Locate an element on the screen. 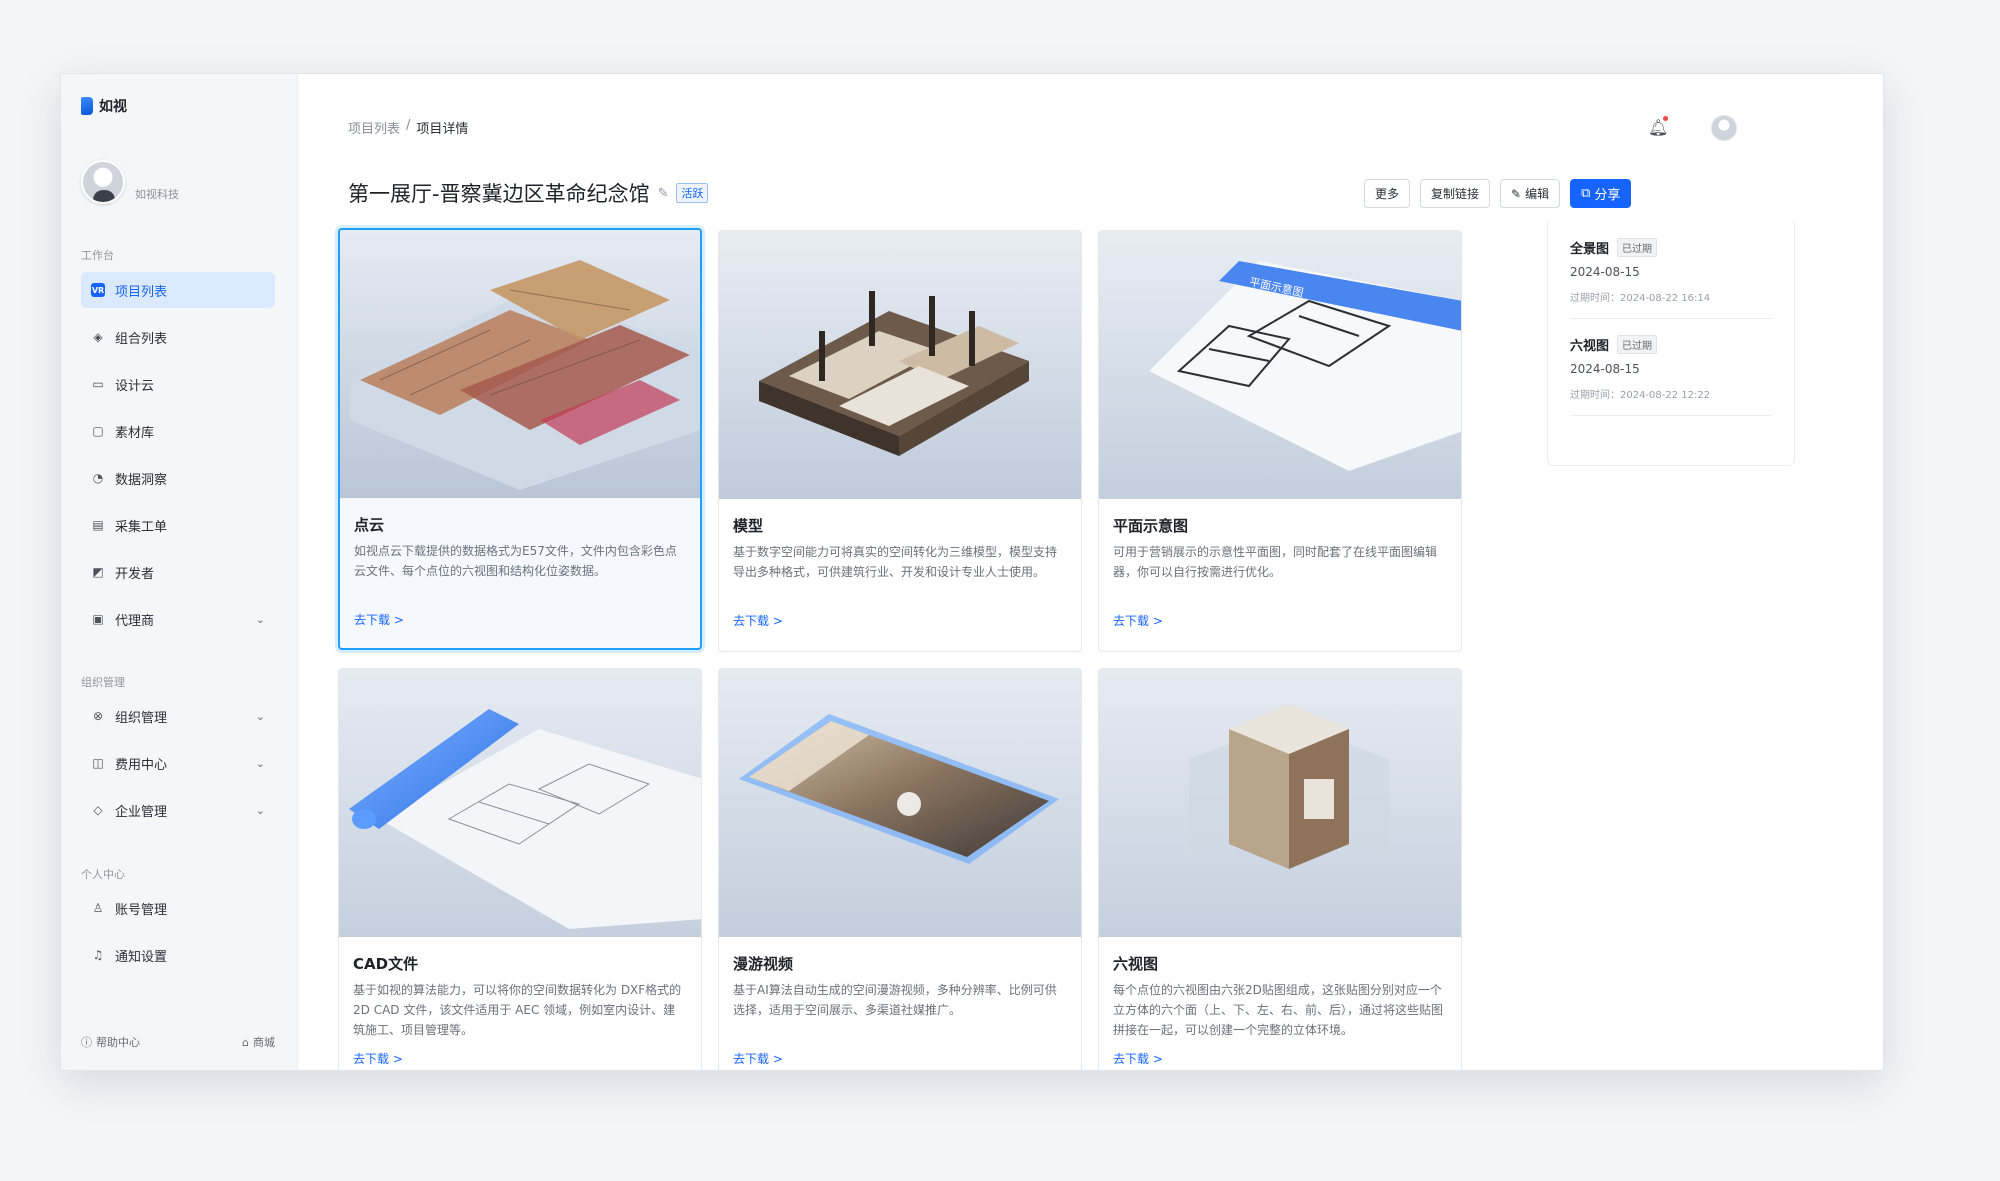  copy-link-button: 复制链接 is located at coordinates (1455, 193).